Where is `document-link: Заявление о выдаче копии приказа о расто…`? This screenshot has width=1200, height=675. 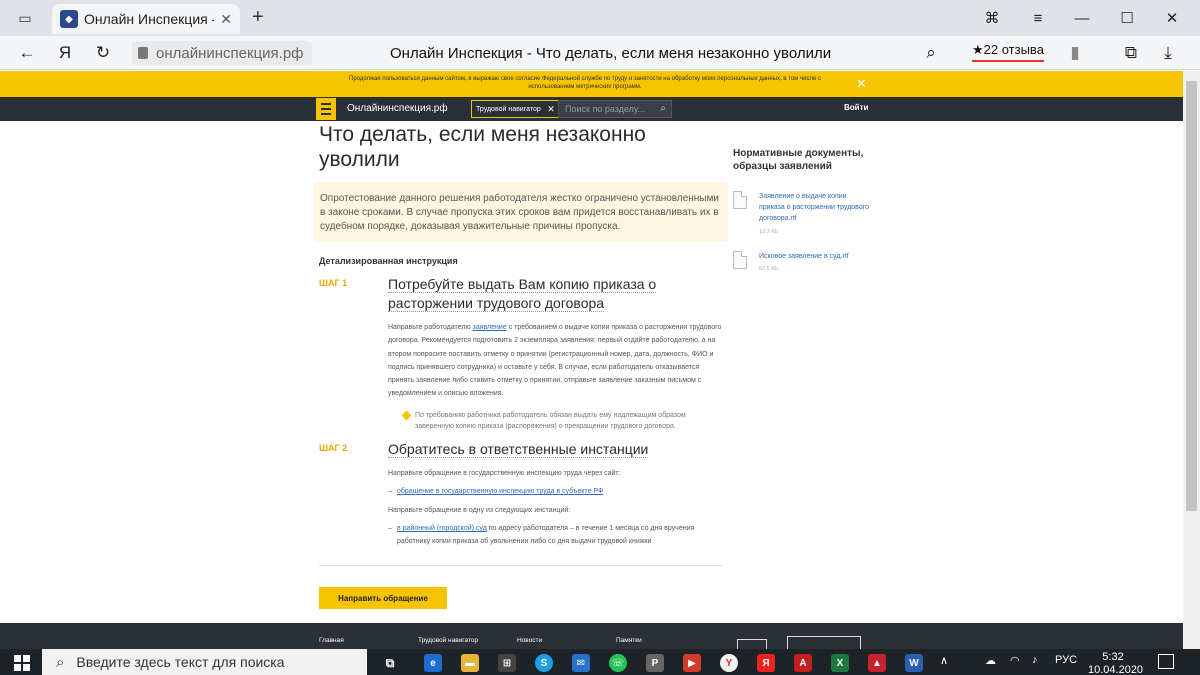
document-link: Заявление о выдаче копии приказа о расто… is located at coordinates (814, 207).